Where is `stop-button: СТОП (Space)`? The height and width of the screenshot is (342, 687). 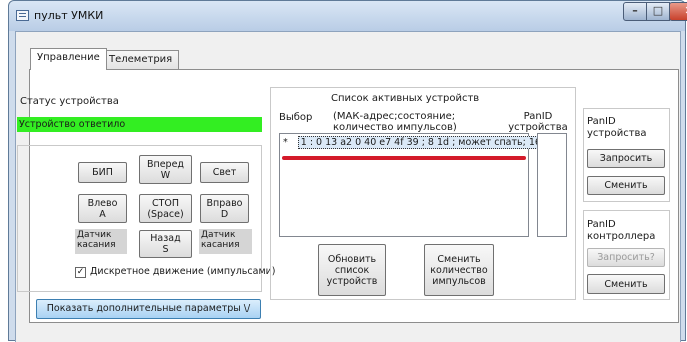
stop-button: СТОП (Space) is located at coordinates (165, 208).